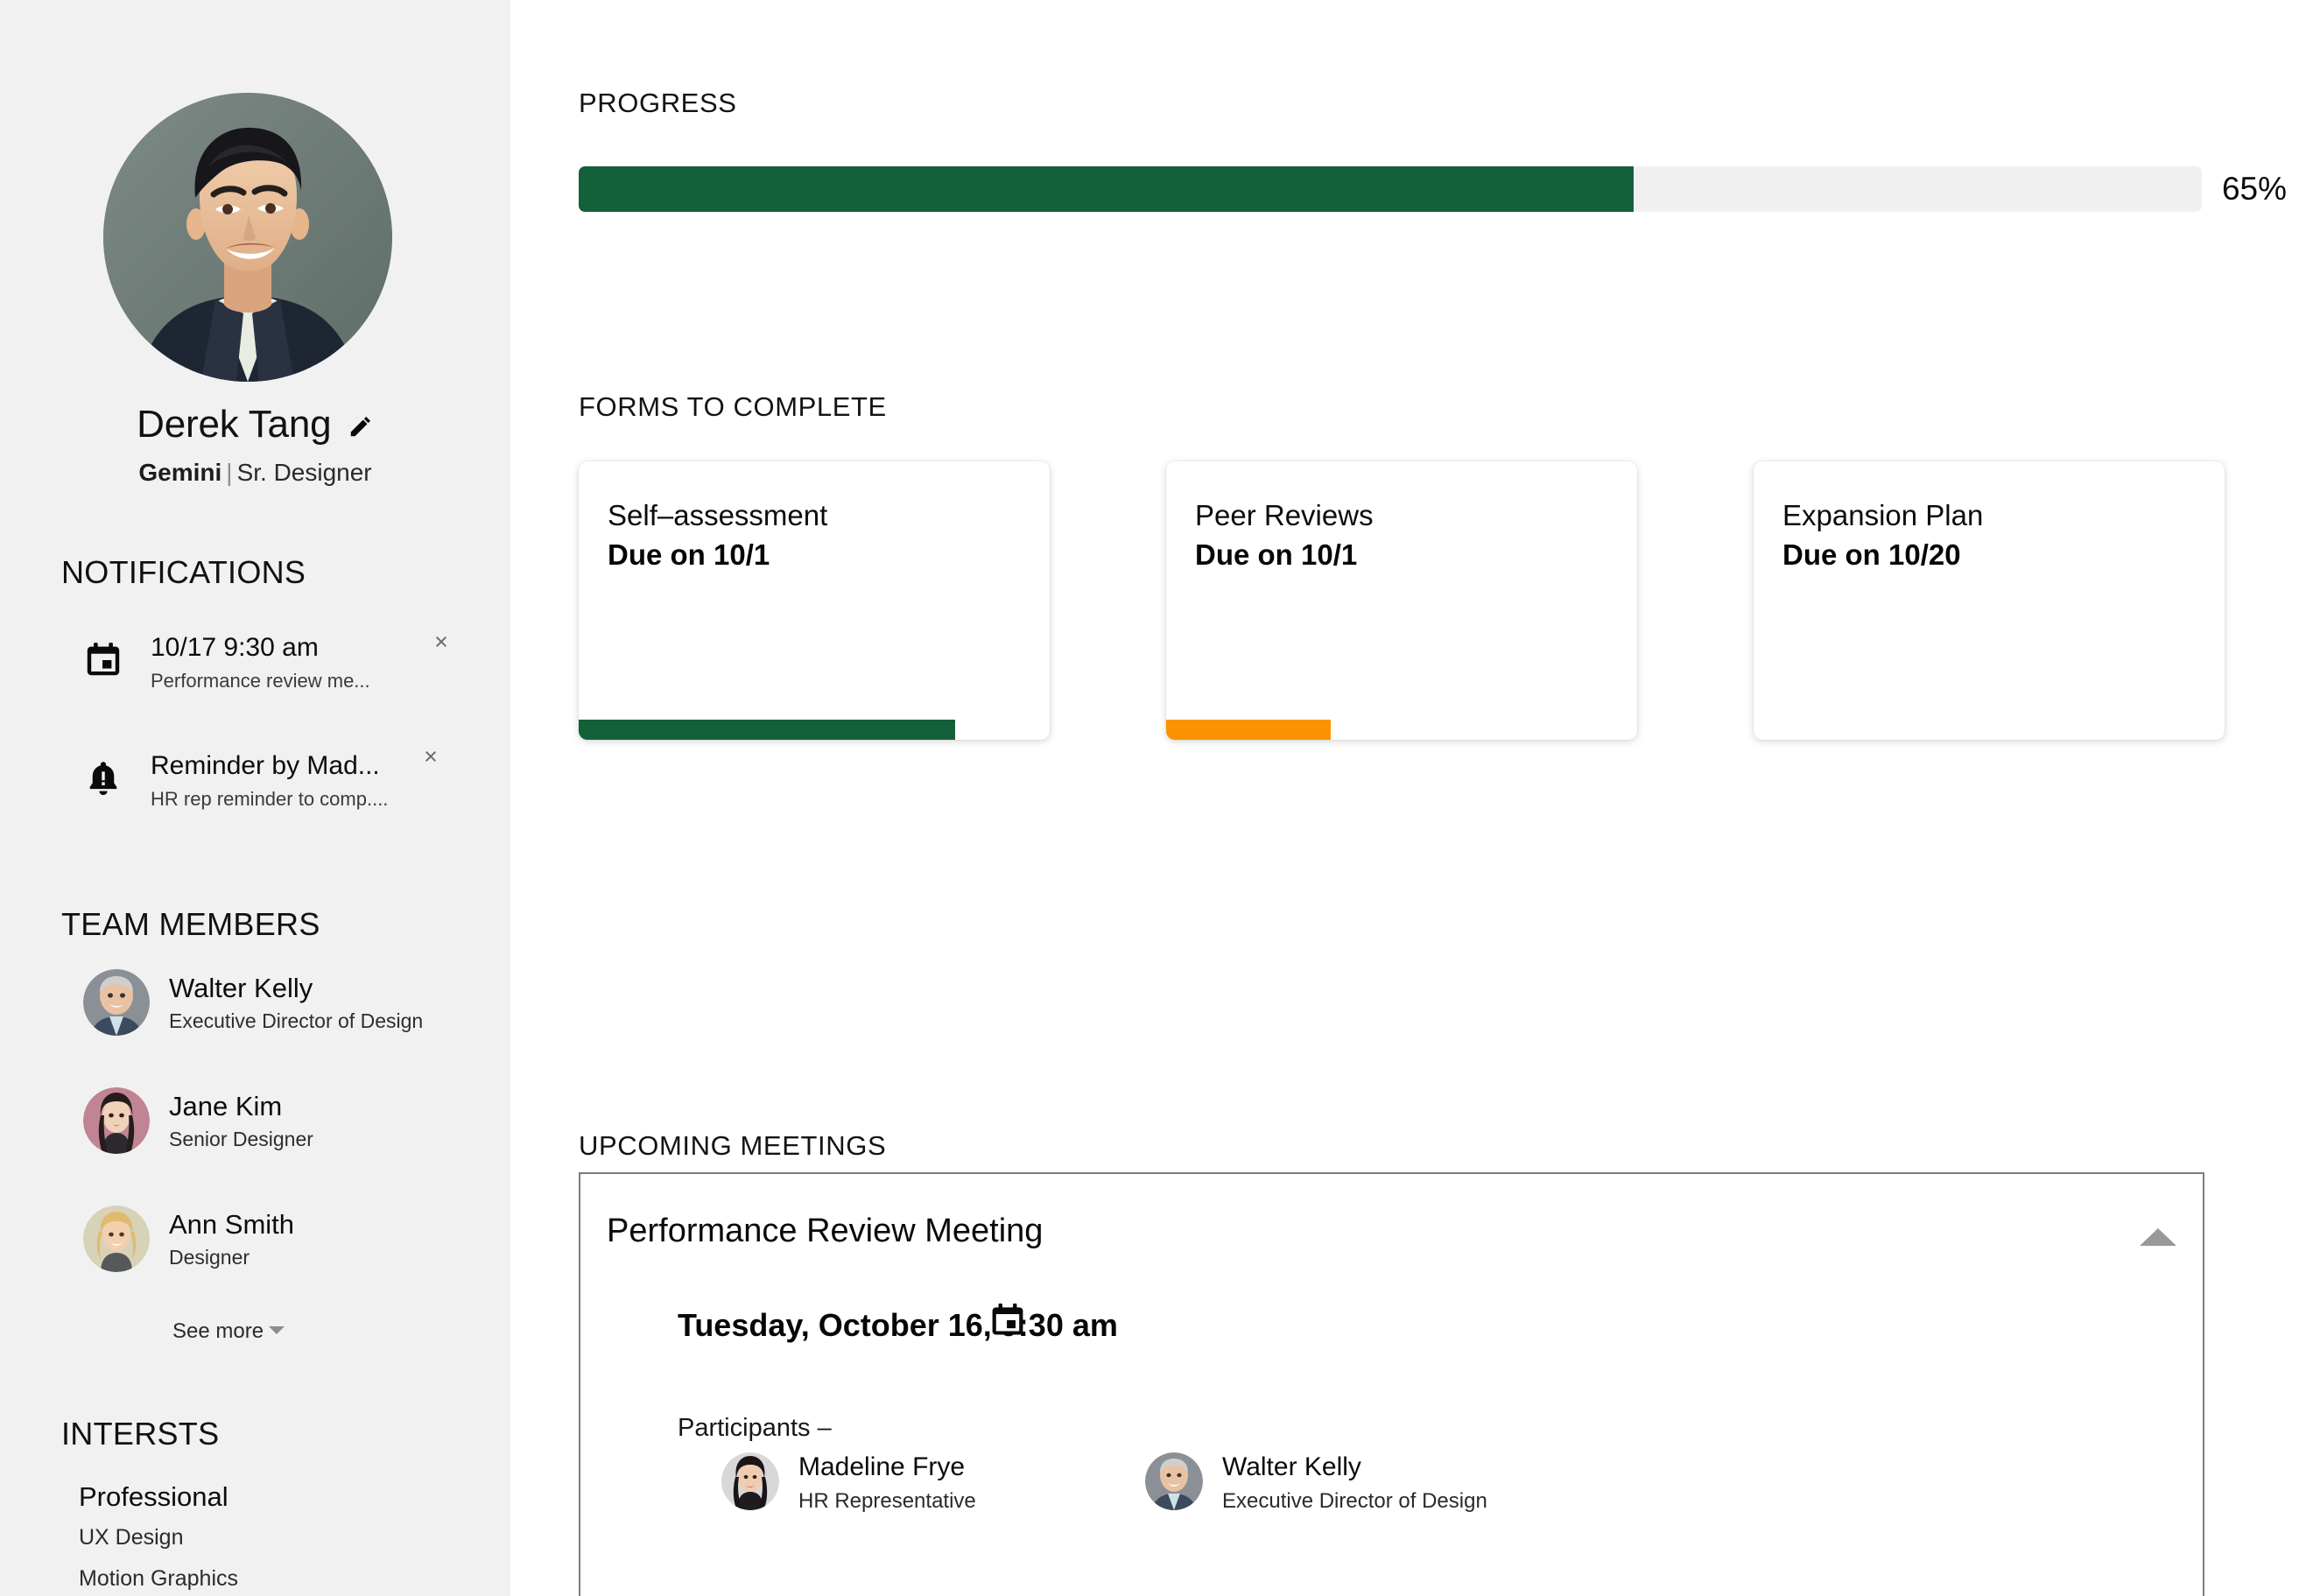 This screenshot has height=1596, width=2320. Describe the element at coordinates (235, 647) in the screenshot. I see `notification-title: 10/17 9:30 am` at that location.